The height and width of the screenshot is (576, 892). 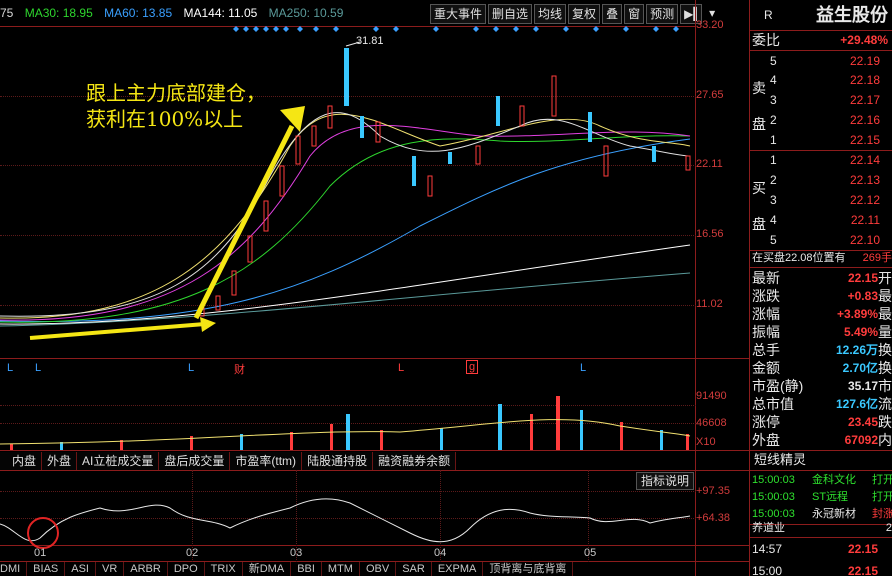 What do you see at coordinates (550, 14) in the screenshot?
I see `moving-average-button: 均线` at bounding box center [550, 14].